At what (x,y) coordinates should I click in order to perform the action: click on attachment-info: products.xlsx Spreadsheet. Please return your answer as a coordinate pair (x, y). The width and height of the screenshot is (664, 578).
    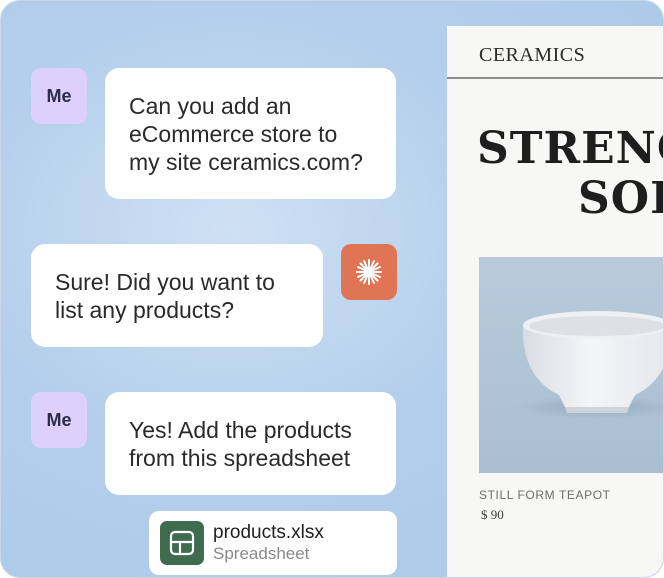
    Looking at the image, I should click on (268, 543).